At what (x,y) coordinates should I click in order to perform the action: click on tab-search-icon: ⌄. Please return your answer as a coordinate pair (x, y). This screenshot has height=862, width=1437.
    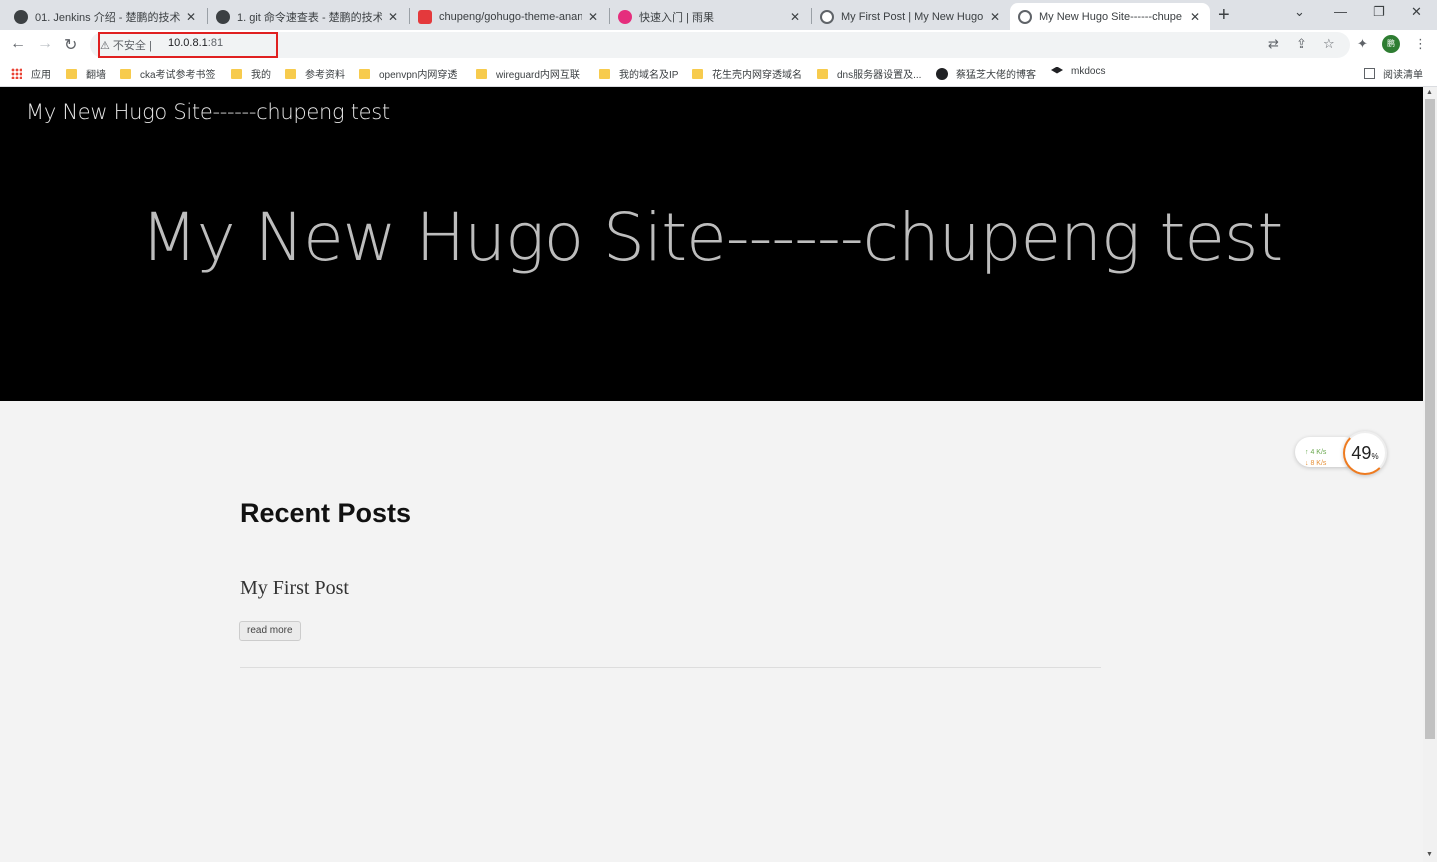
    Looking at the image, I should click on (1299, 12).